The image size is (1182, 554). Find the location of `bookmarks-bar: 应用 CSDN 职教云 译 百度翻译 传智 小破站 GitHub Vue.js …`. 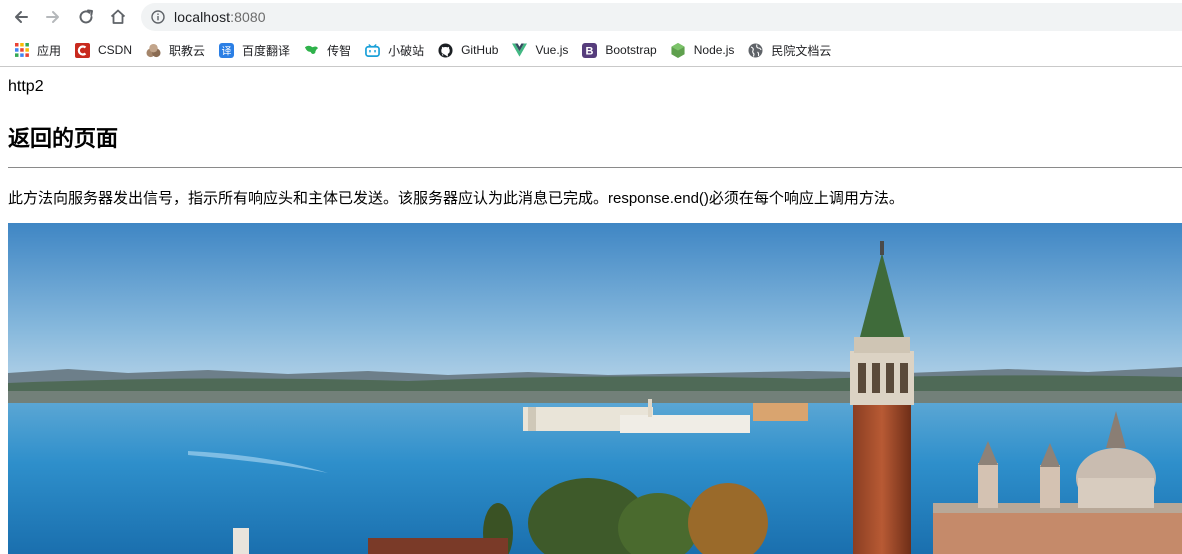

bookmarks-bar: 应用 CSDN 职教云 译 百度翻译 传智 小破站 GitHub Vue.js … is located at coordinates (591, 50).